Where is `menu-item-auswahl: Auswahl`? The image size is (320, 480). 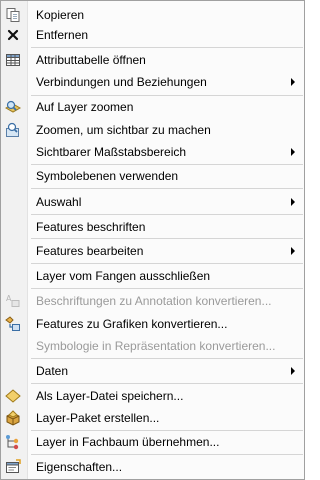 menu-item-auswahl: Auswahl is located at coordinates (152, 202).